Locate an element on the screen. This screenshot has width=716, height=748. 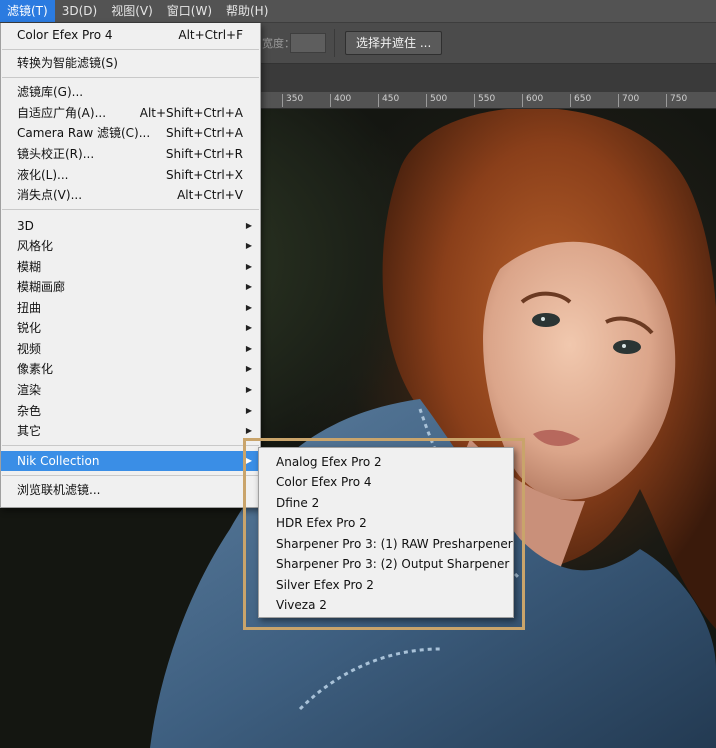
submenu-item-label: Dfine 2 is located at coordinates (298, 503).